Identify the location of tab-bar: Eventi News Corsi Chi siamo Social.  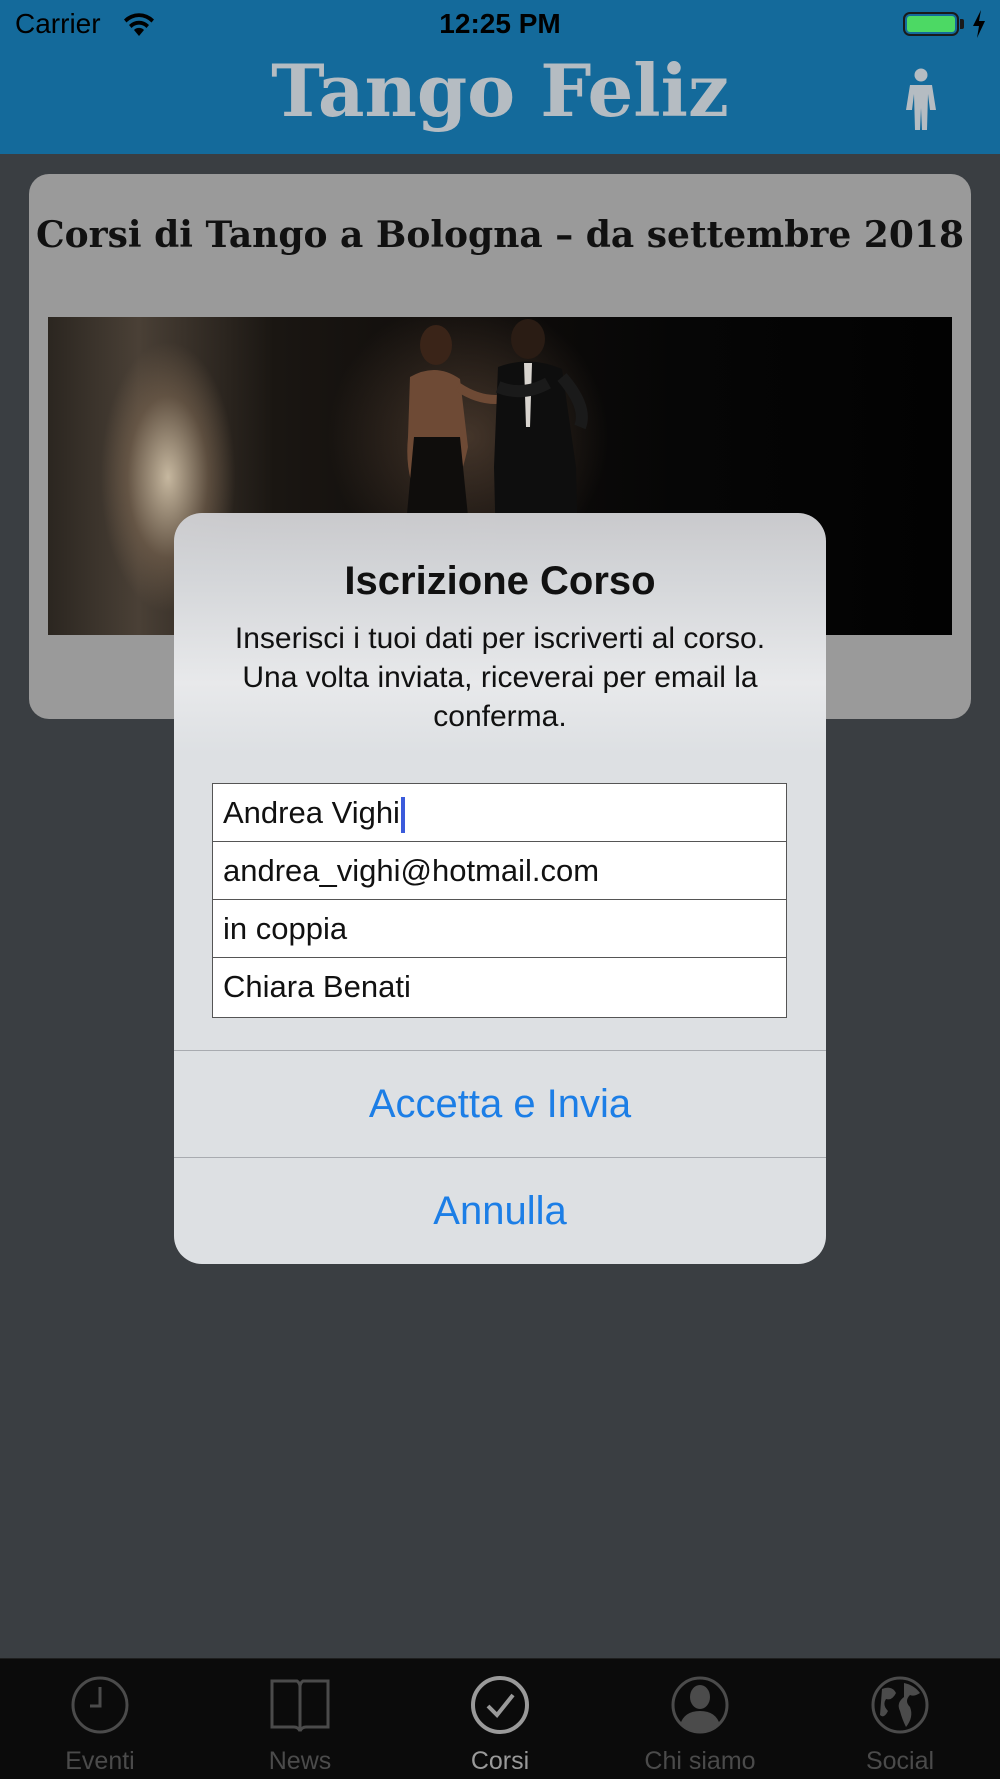
(500, 1718).